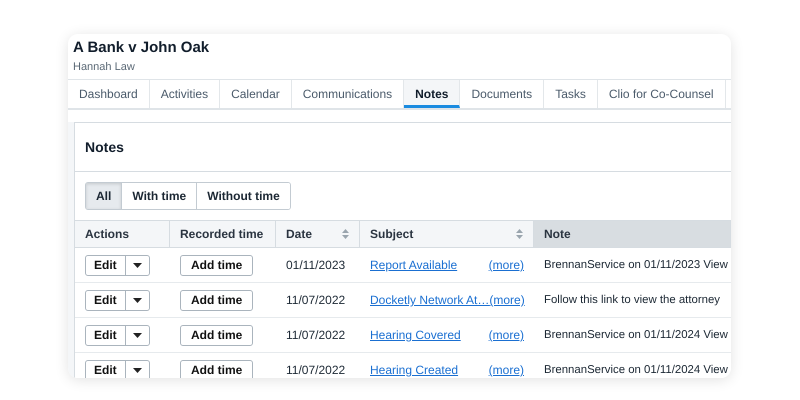 This screenshot has width=800, height=400. I want to click on note-cell: Follow this link to view the attorney, so click(632, 300).